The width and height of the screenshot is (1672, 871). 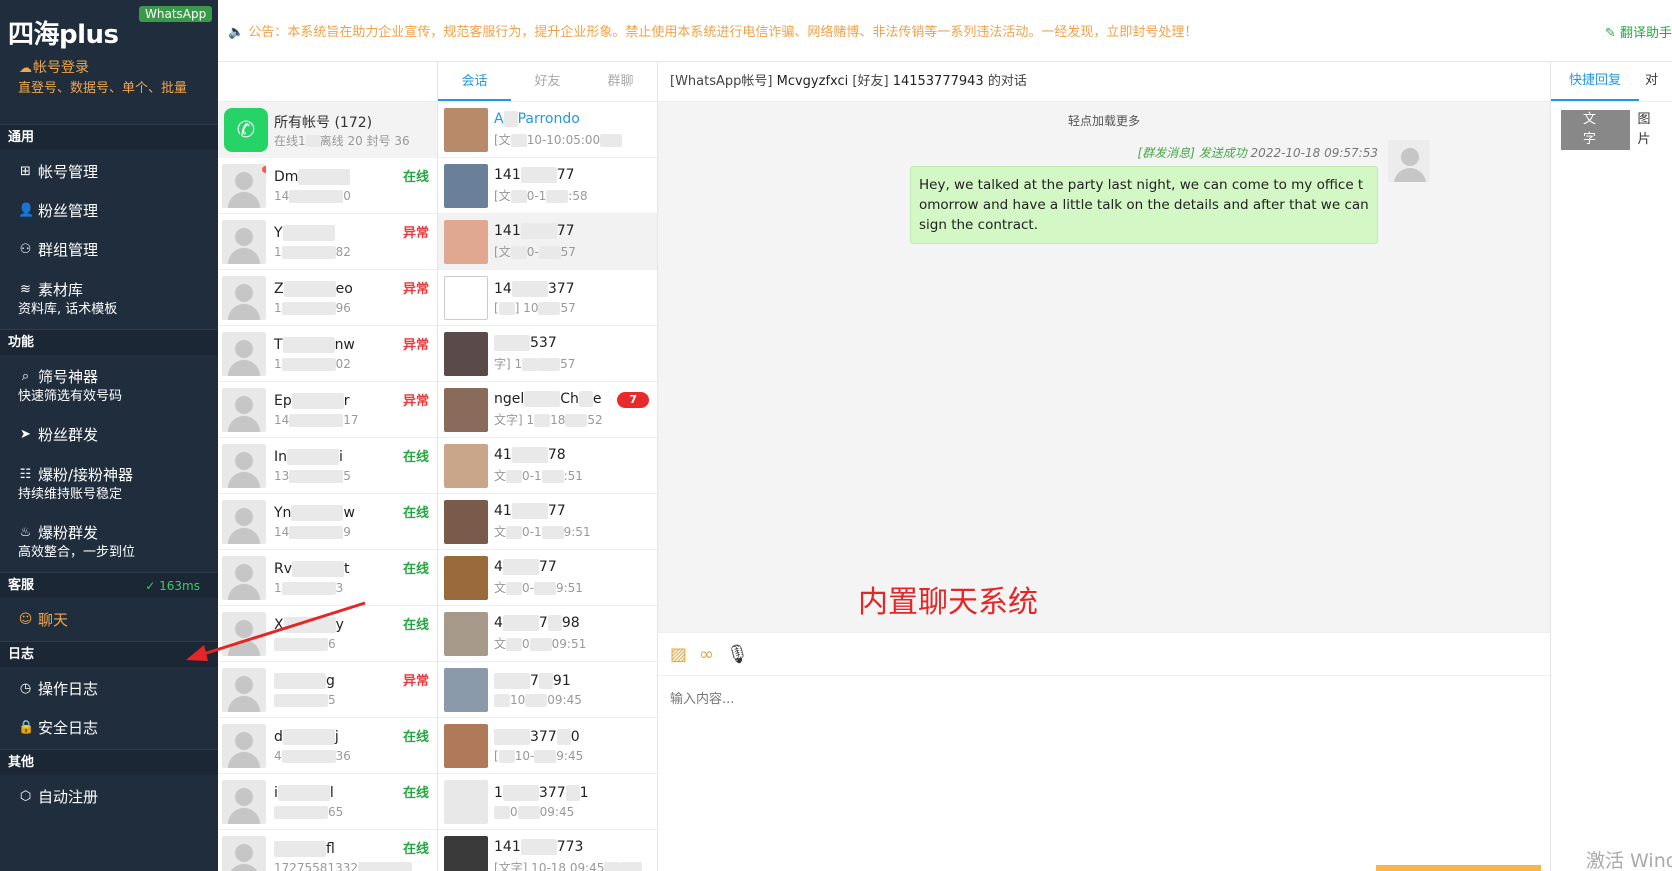 What do you see at coordinates (547, 81) in the screenshot?
I see `tab-friends: 好友` at bounding box center [547, 81].